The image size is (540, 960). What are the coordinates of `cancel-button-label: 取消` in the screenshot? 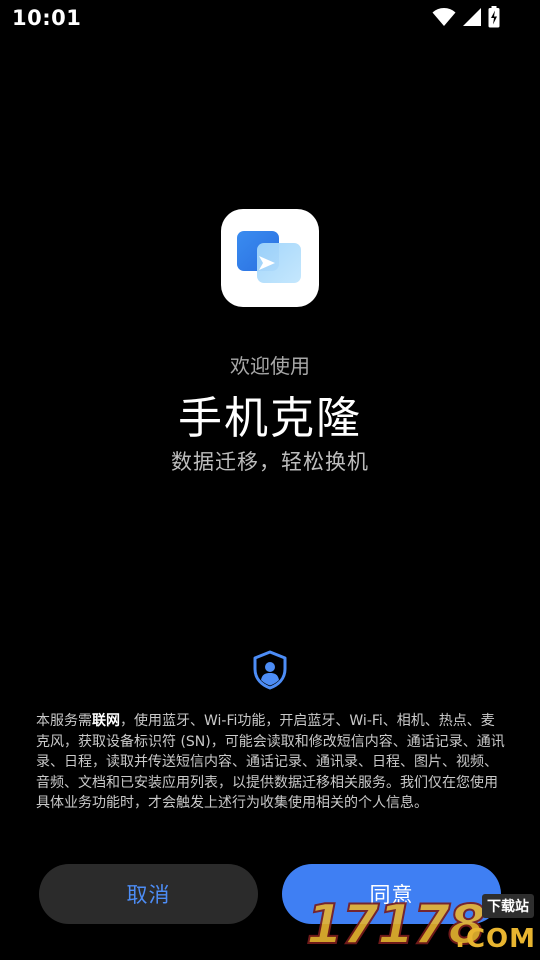 It's located at (148, 895).